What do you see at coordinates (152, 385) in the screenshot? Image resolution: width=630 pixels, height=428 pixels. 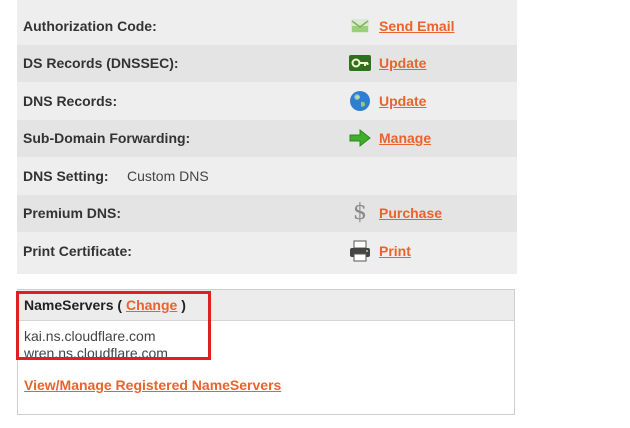 I see `view-manage-nameservers-link: View/Manage Registered NameServers` at bounding box center [152, 385].